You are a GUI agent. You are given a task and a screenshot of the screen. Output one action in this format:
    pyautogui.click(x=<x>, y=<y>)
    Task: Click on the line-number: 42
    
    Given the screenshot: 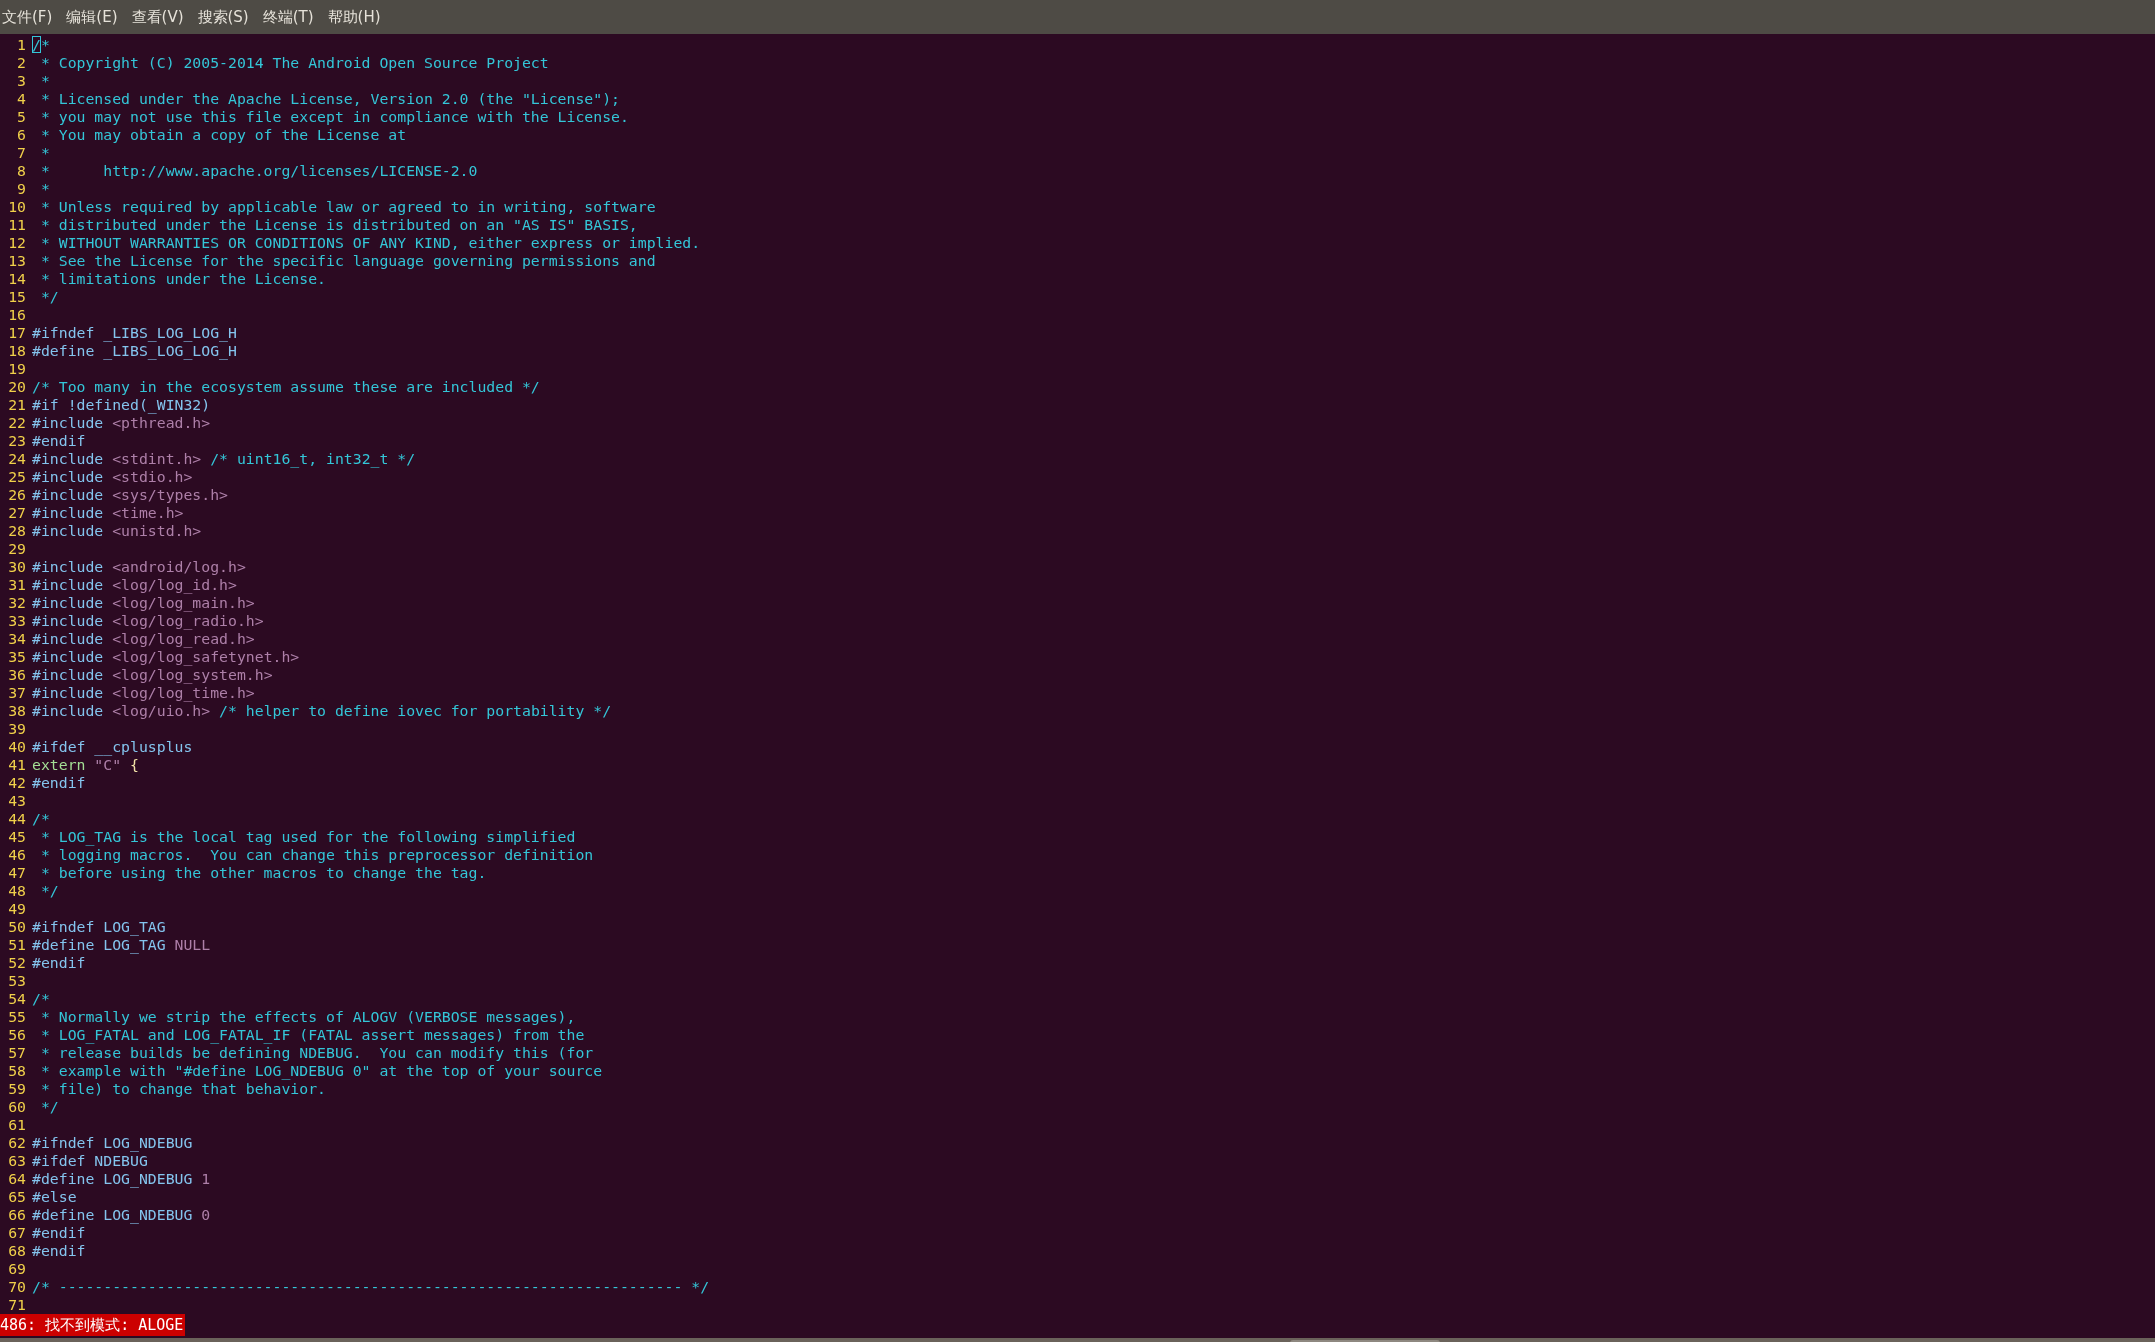 What is the action you would take?
    pyautogui.click(x=16, y=783)
    